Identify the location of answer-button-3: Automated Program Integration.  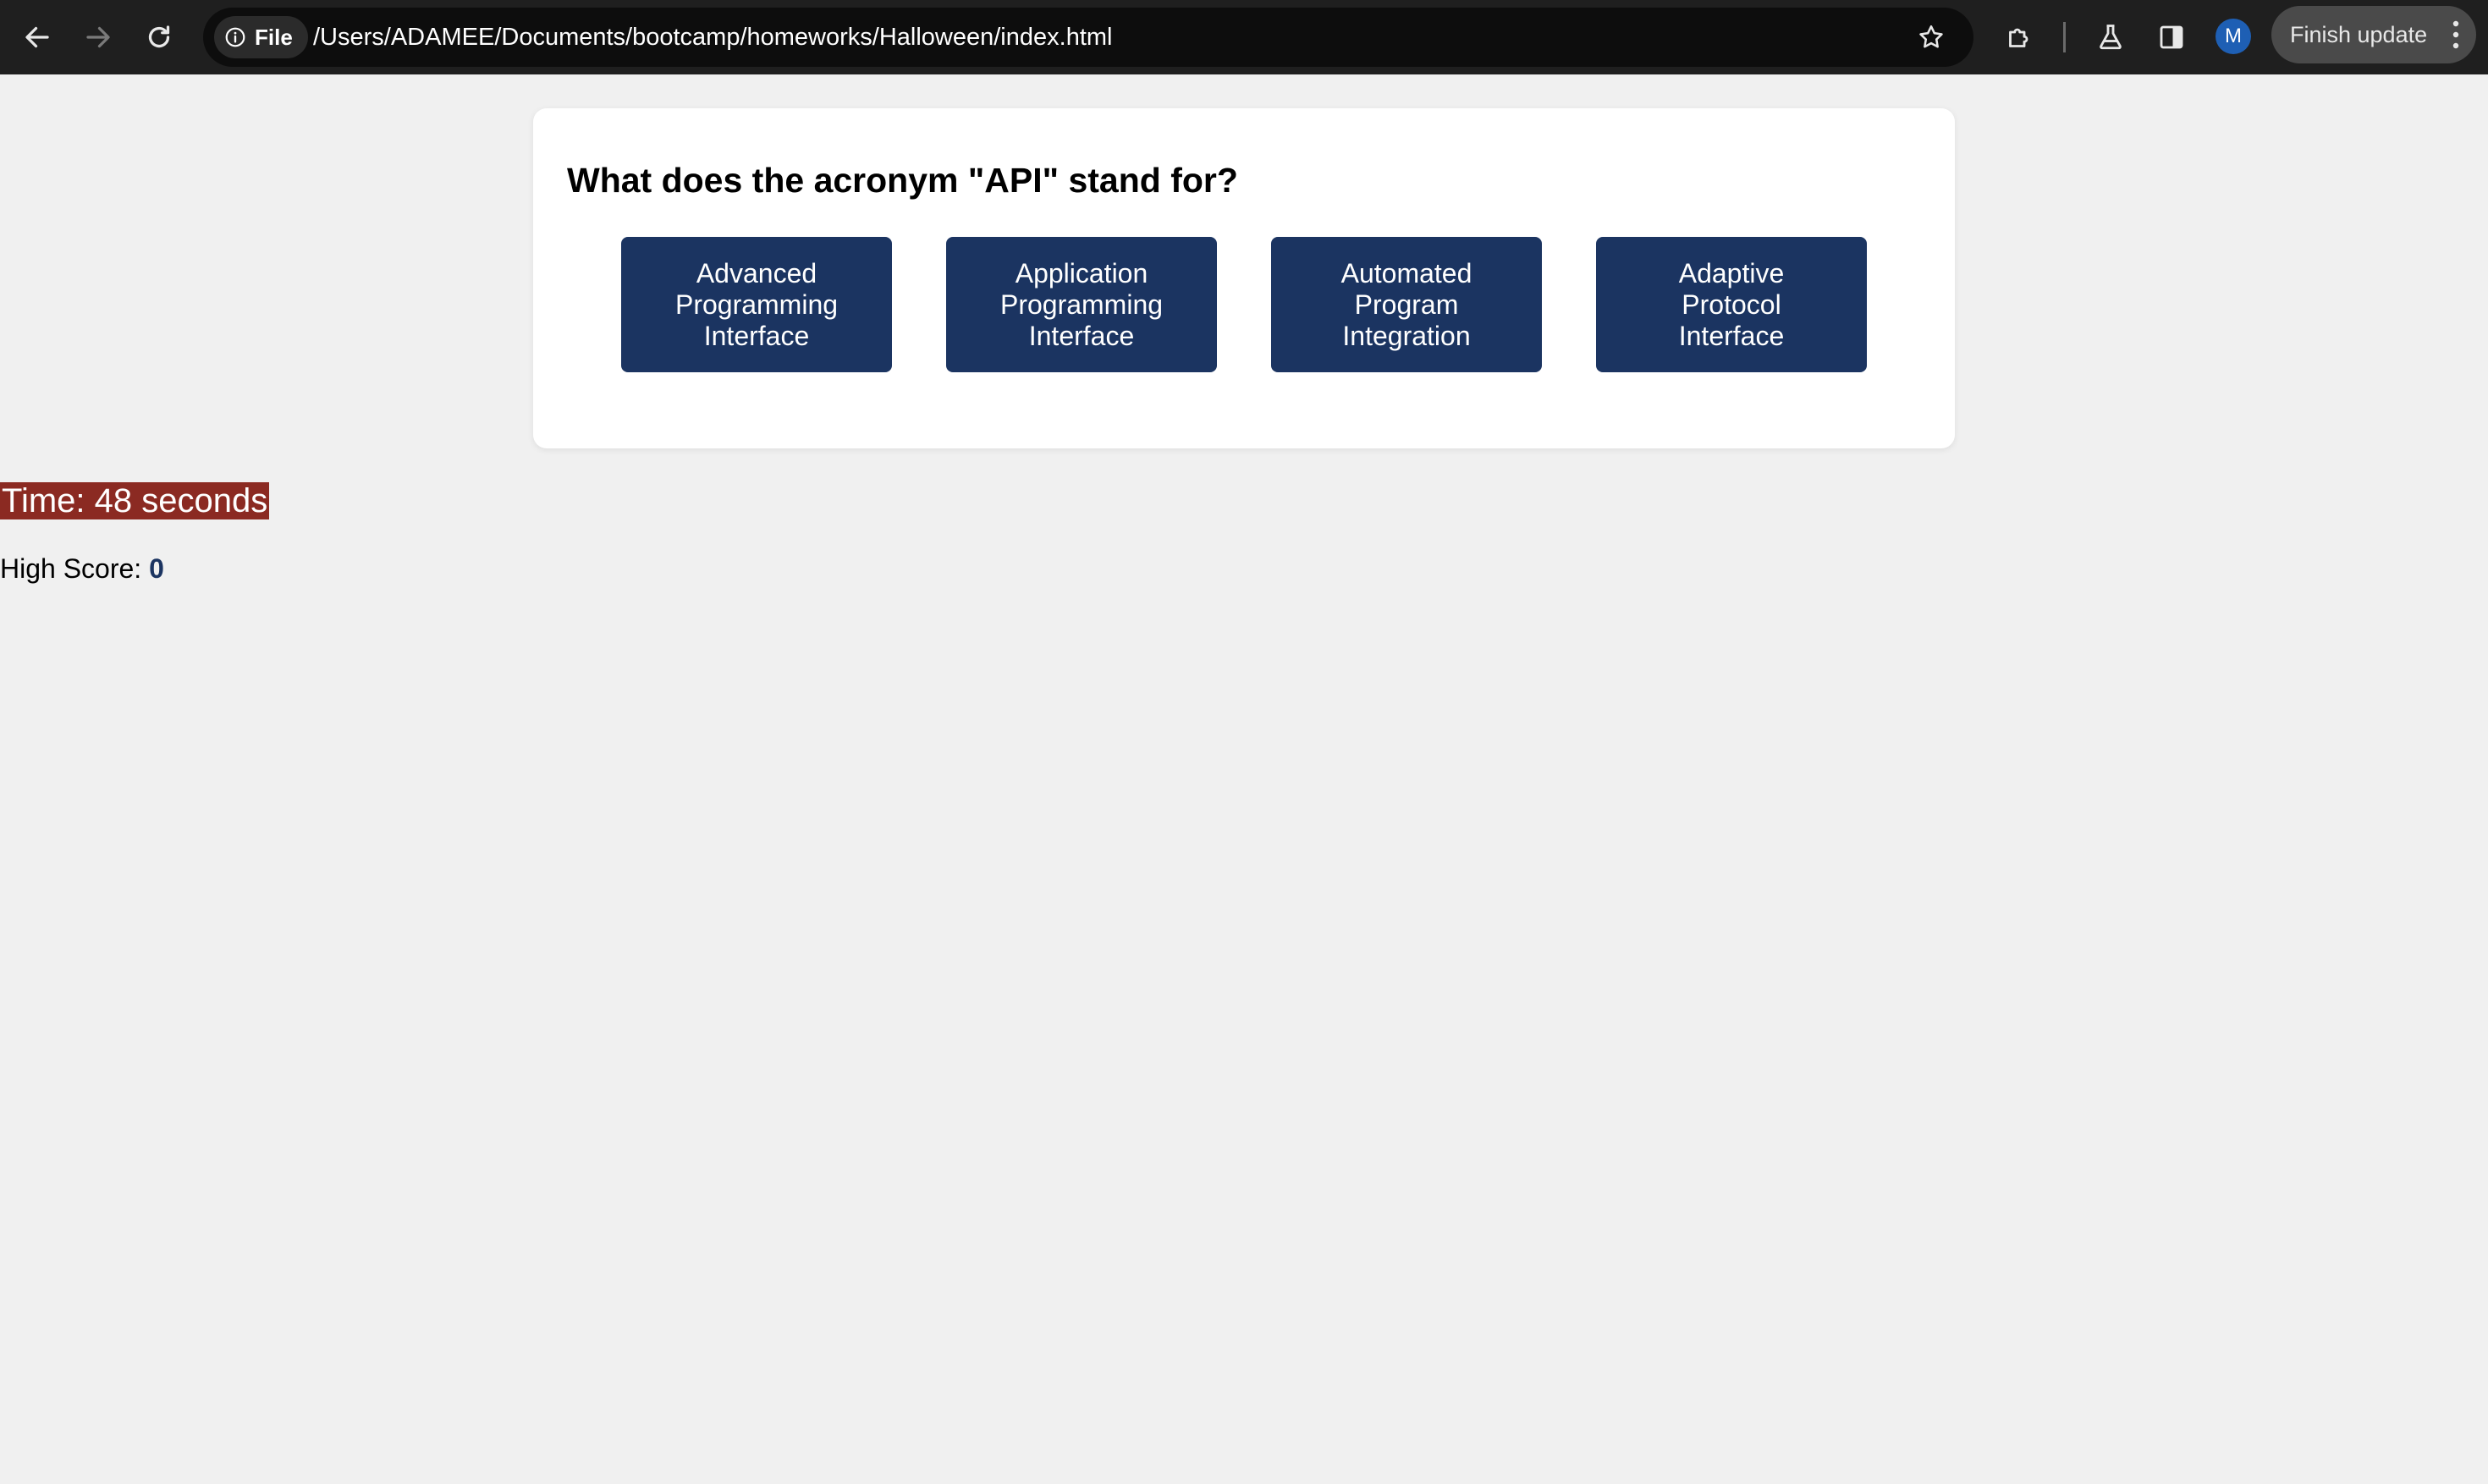
(1407, 304).